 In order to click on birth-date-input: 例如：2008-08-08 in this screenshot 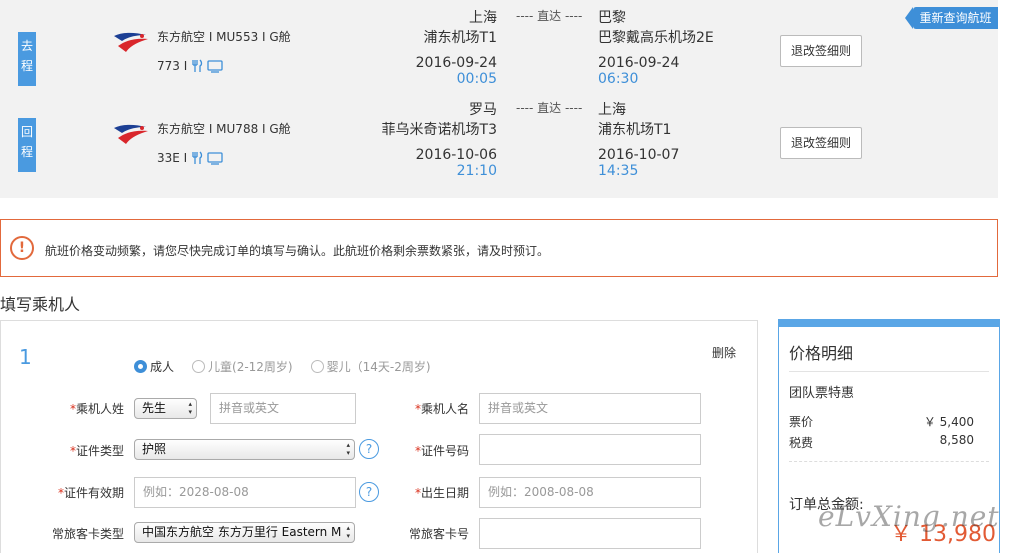, I will do `click(590, 492)`.